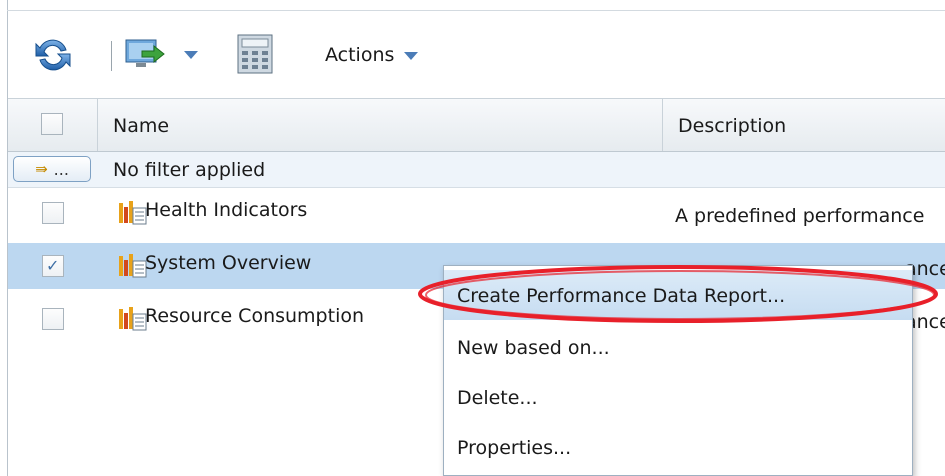 Image resolution: width=945 pixels, height=476 pixels. Describe the element at coordinates (146, 54) in the screenshot. I see `export-icon` at that location.